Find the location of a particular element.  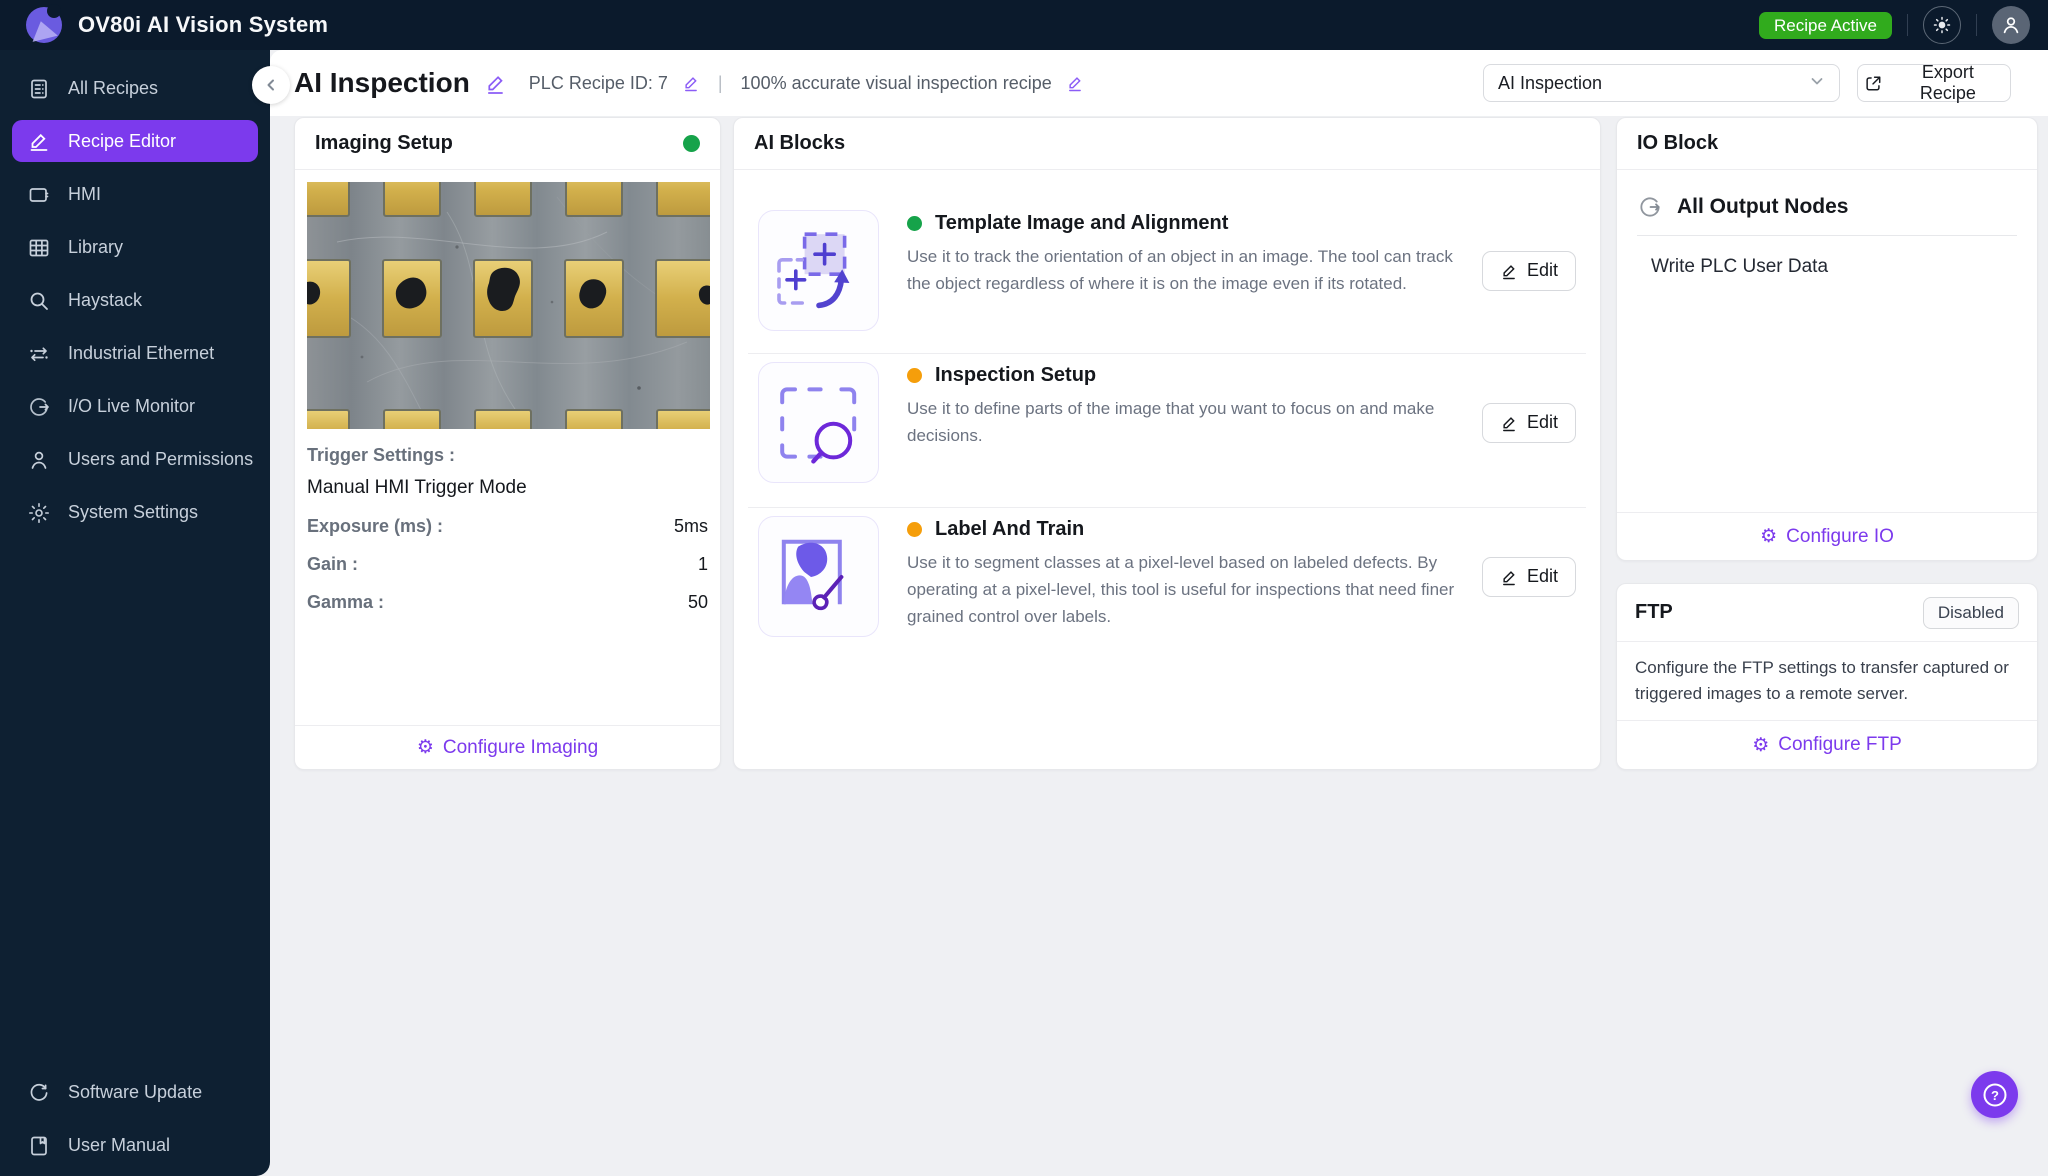

sidebar-item-label: Industrial Ethernet is located at coordinates (141, 353).